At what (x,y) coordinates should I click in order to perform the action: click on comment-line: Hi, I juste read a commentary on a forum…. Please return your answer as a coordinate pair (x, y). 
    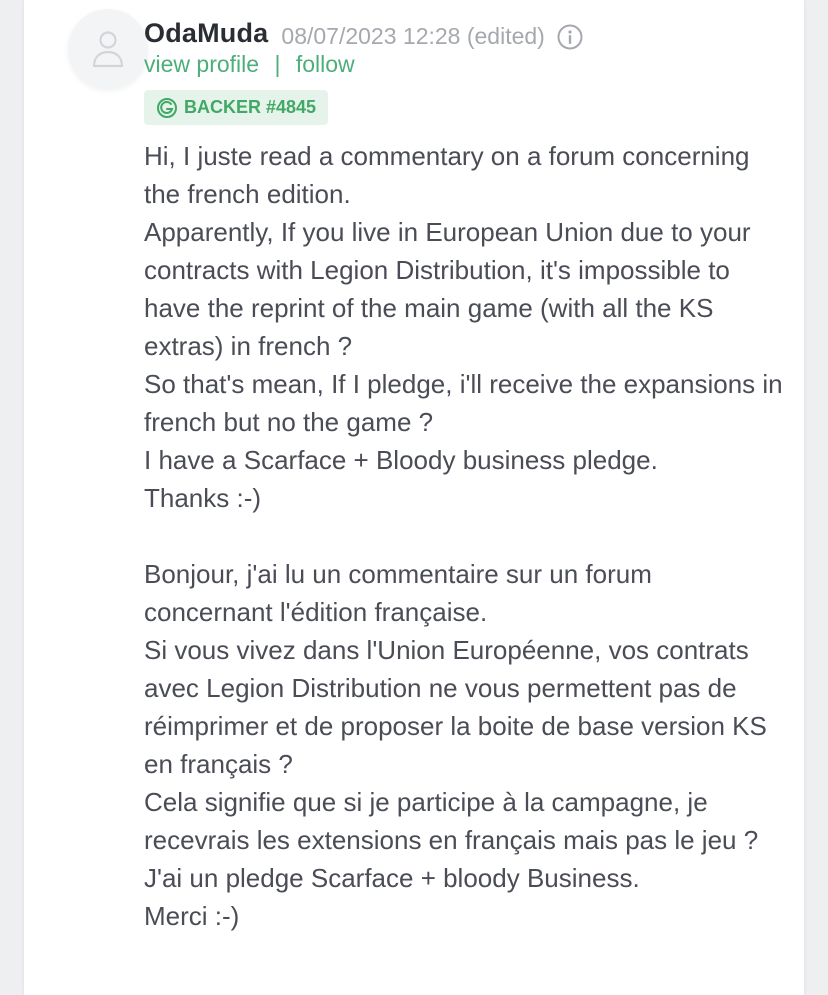
    Looking at the image, I should click on (447, 175).